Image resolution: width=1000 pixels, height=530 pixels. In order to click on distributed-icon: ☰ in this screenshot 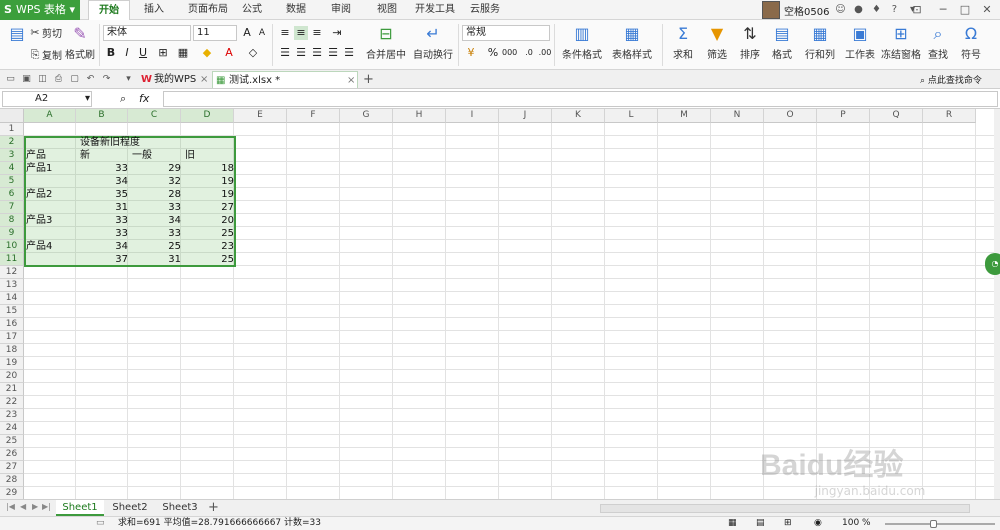, I will do `click(349, 53)`.